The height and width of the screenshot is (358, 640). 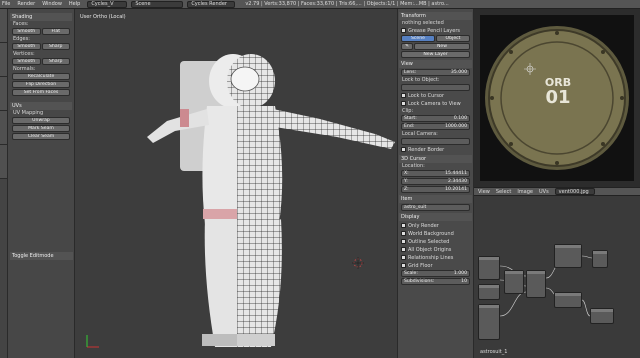 I want to click on flip-direction-button: Flip Direction, so click(x=41, y=84).